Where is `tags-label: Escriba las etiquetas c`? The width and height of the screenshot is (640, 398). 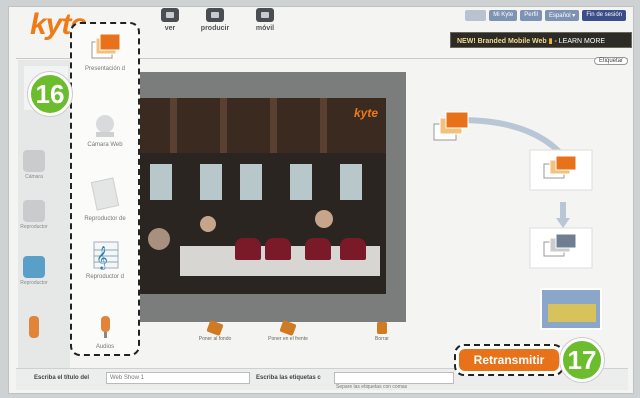
tags-label: Escriba las etiquetas c is located at coordinates (288, 378).